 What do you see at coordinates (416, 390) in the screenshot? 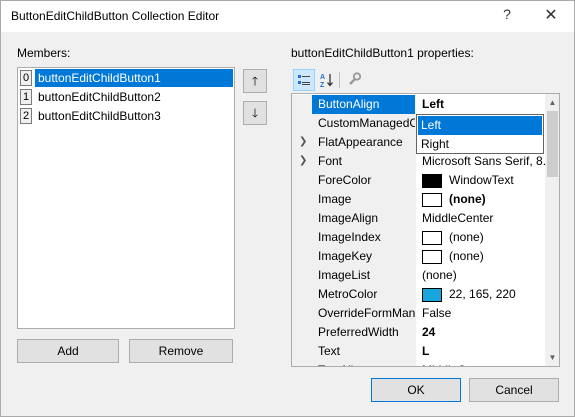
I see `ok-button: OK` at bounding box center [416, 390].